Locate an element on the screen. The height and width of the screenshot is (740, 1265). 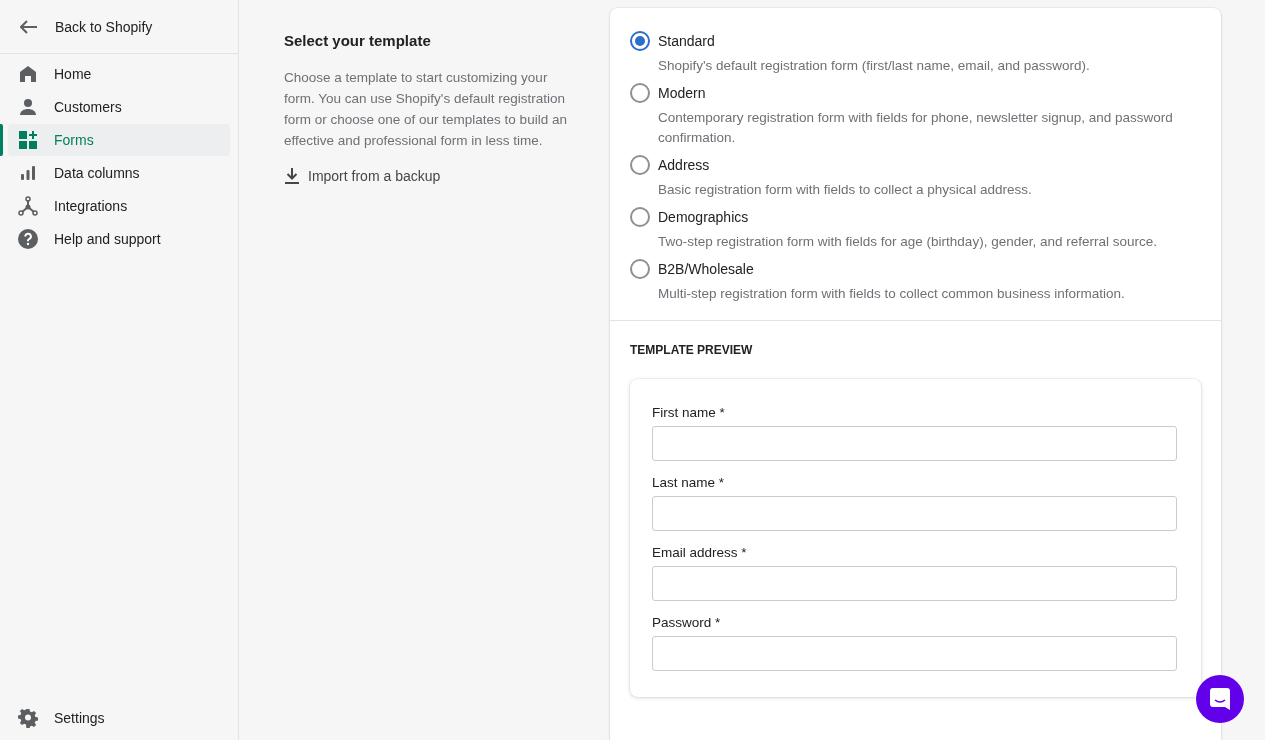
template-name: Address is located at coordinates (684, 165).